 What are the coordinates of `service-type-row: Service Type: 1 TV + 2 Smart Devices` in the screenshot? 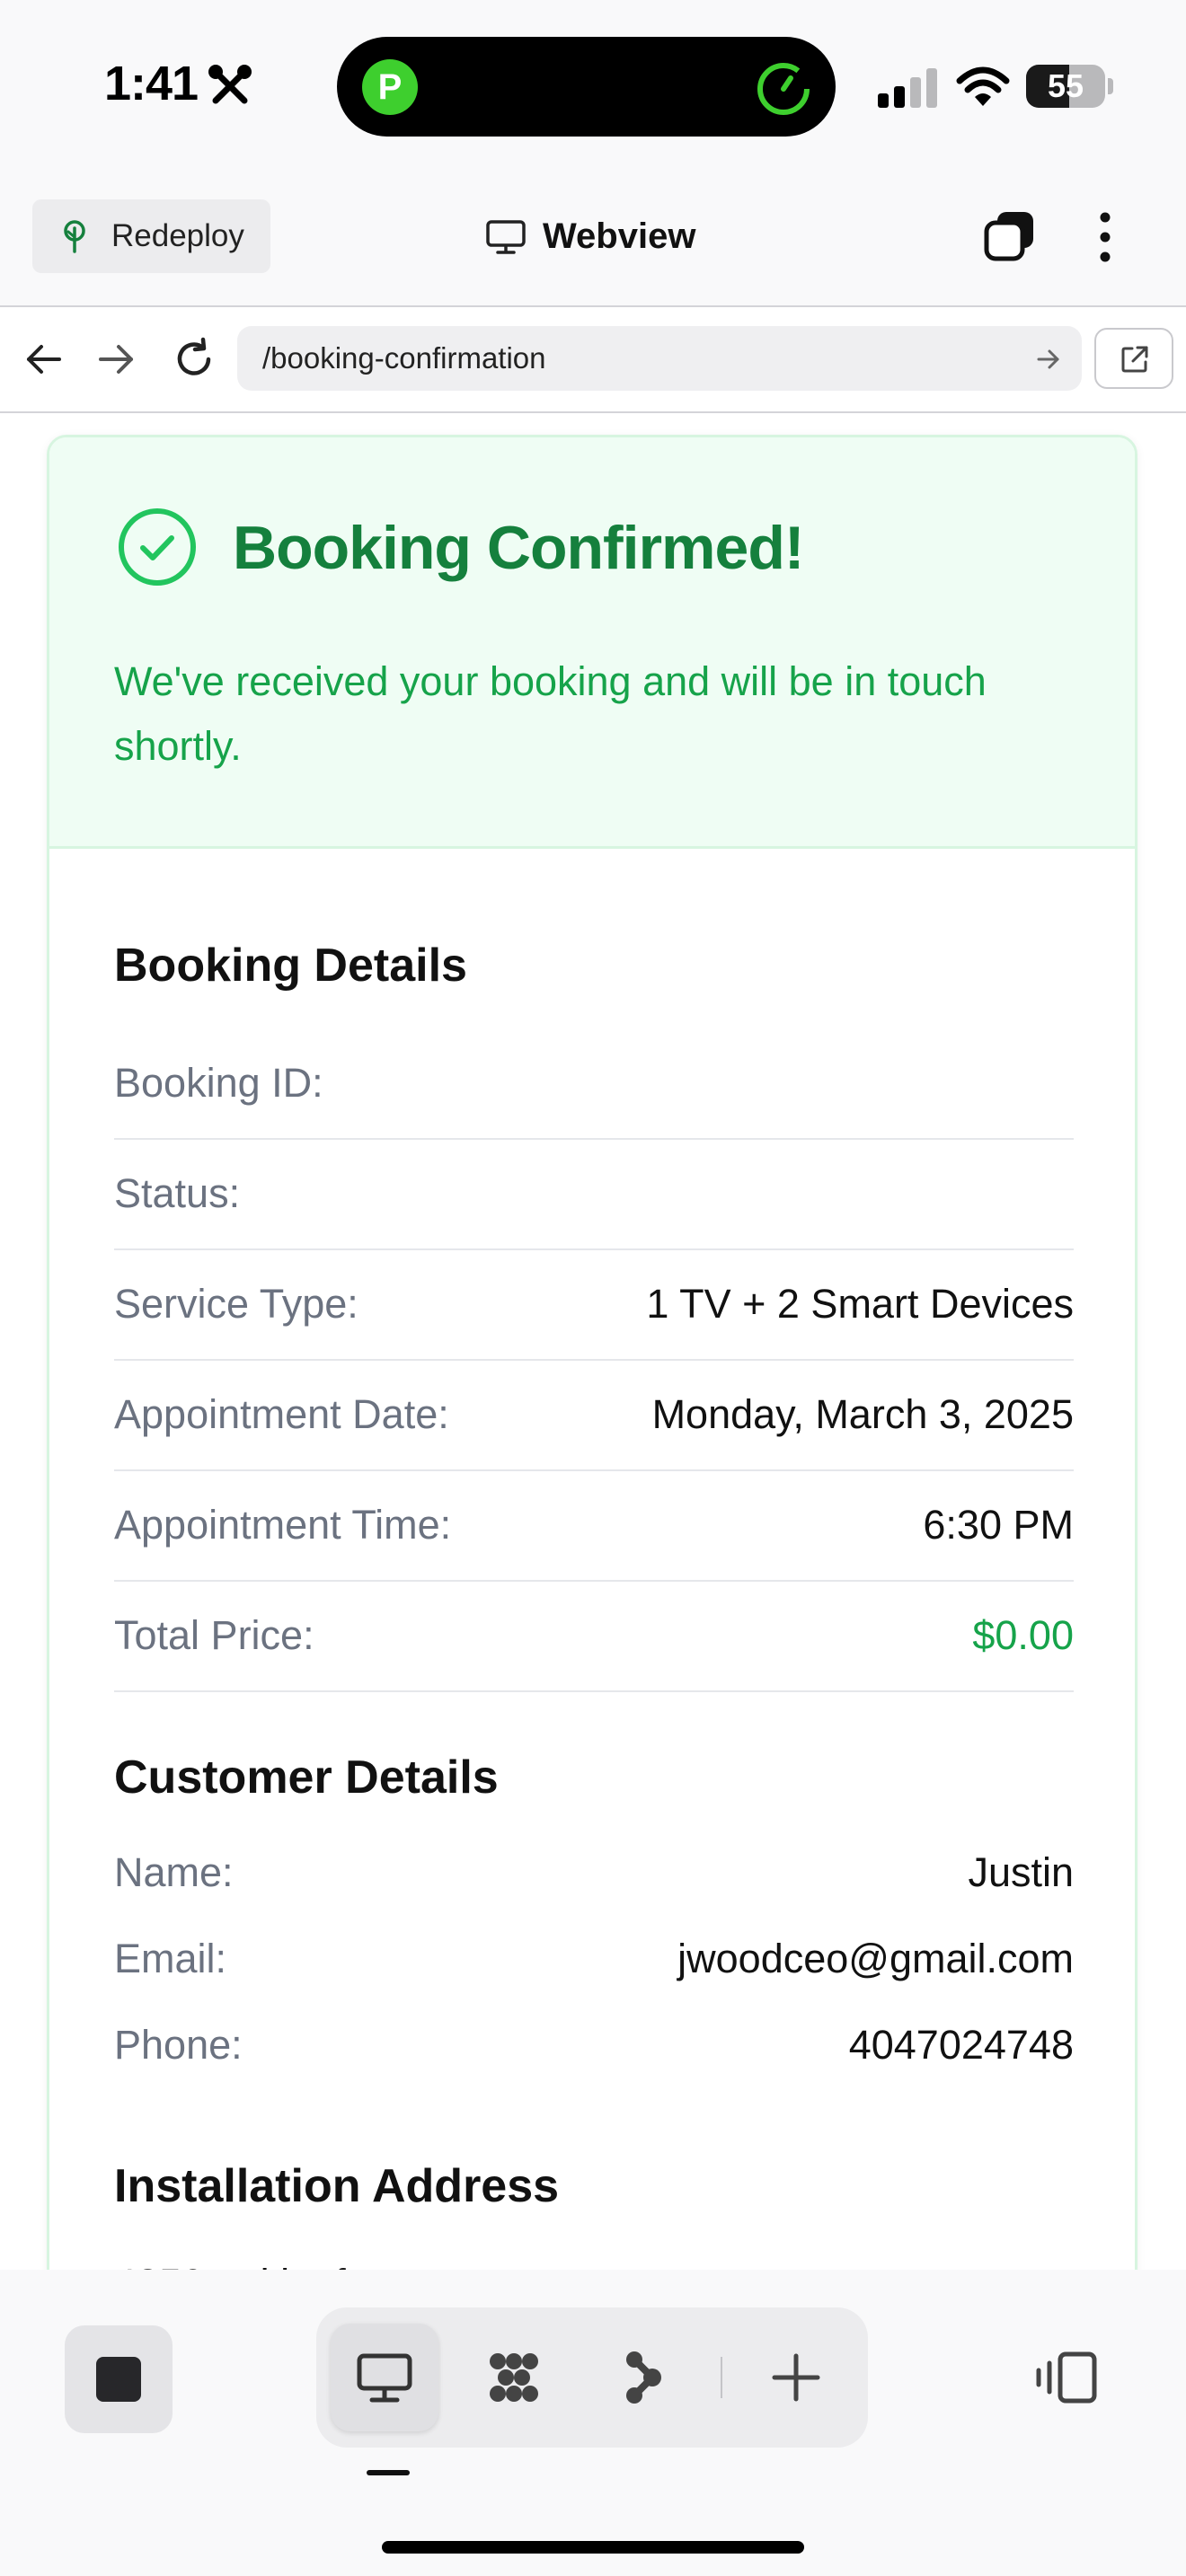 It's located at (594, 1304).